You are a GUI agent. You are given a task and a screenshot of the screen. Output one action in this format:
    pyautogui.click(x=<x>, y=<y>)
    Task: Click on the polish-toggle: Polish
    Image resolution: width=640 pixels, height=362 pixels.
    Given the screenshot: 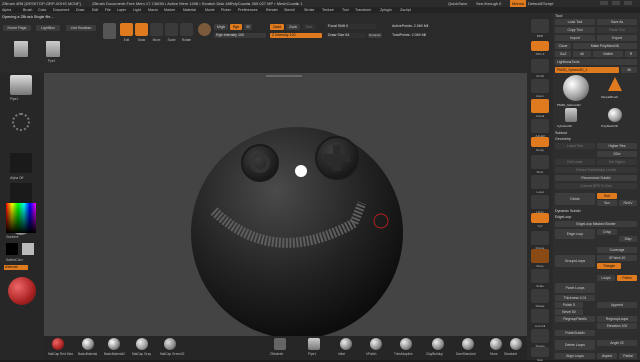 What is the action you would take?
    pyautogui.click(x=627, y=278)
    